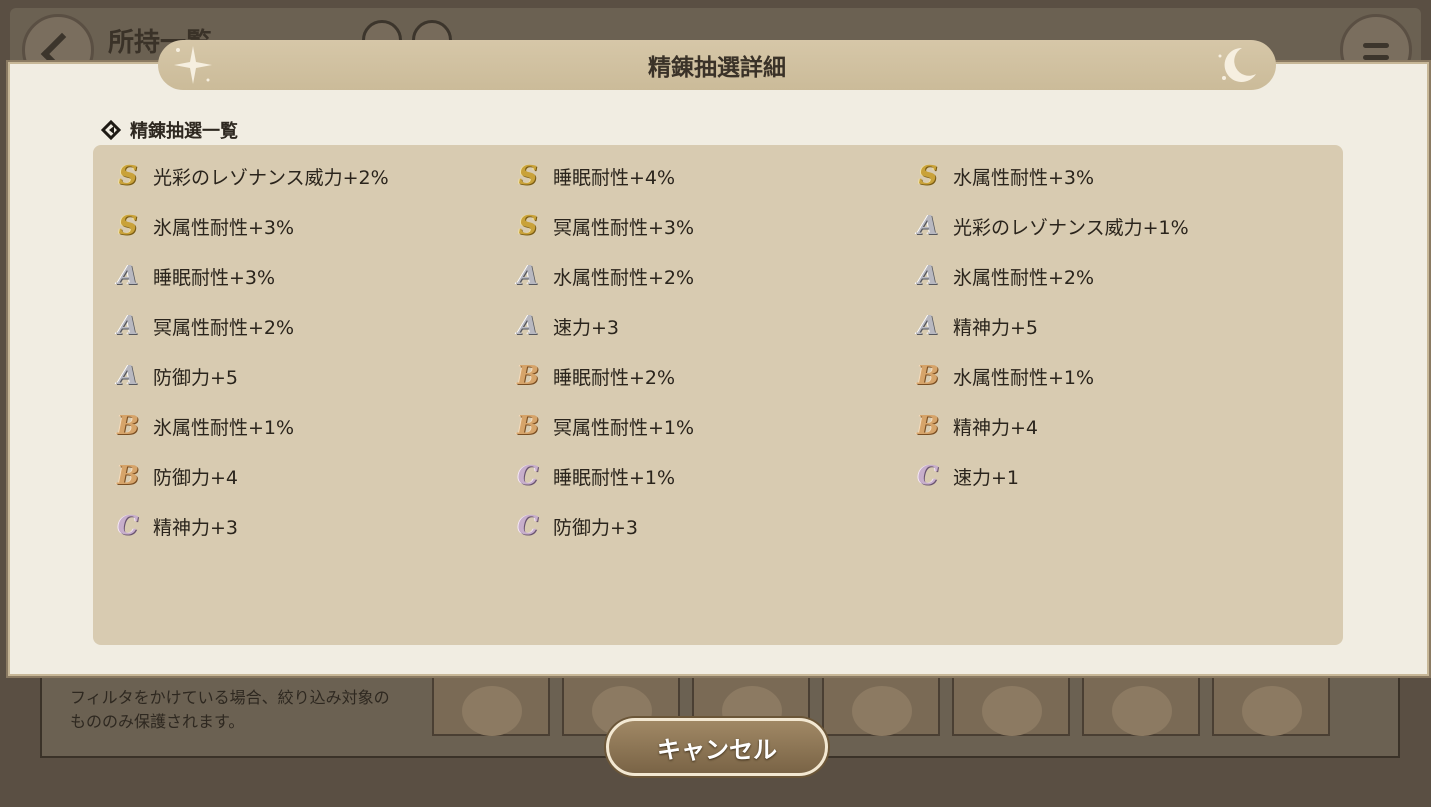 The width and height of the screenshot is (1431, 807). I want to click on dialog-header: 精錬抽選詳細, so click(717, 65).